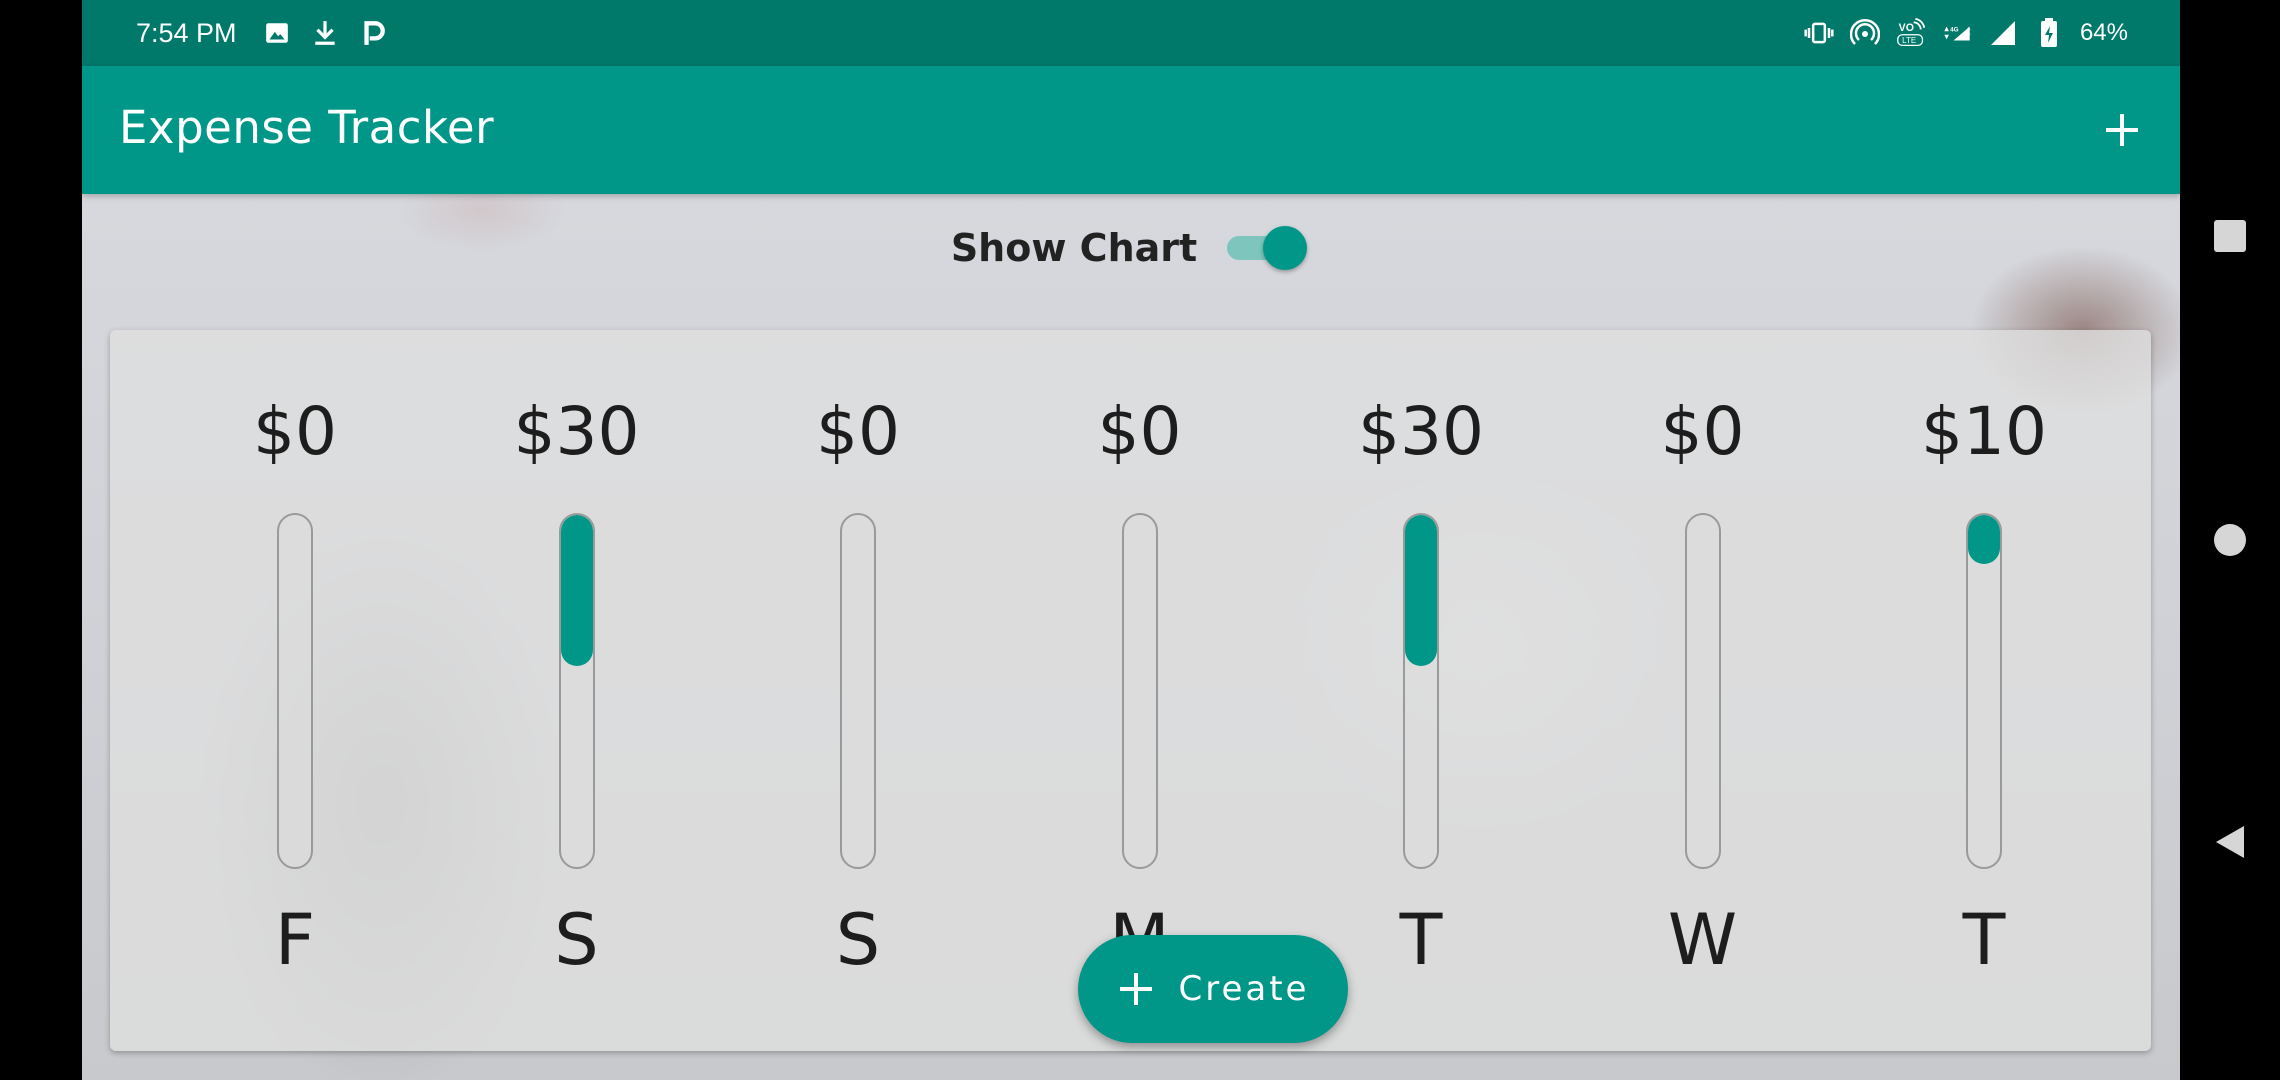 This screenshot has height=1080, width=2280. What do you see at coordinates (1984, 431) in the screenshot?
I see `bar-amount: $10` at bounding box center [1984, 431].